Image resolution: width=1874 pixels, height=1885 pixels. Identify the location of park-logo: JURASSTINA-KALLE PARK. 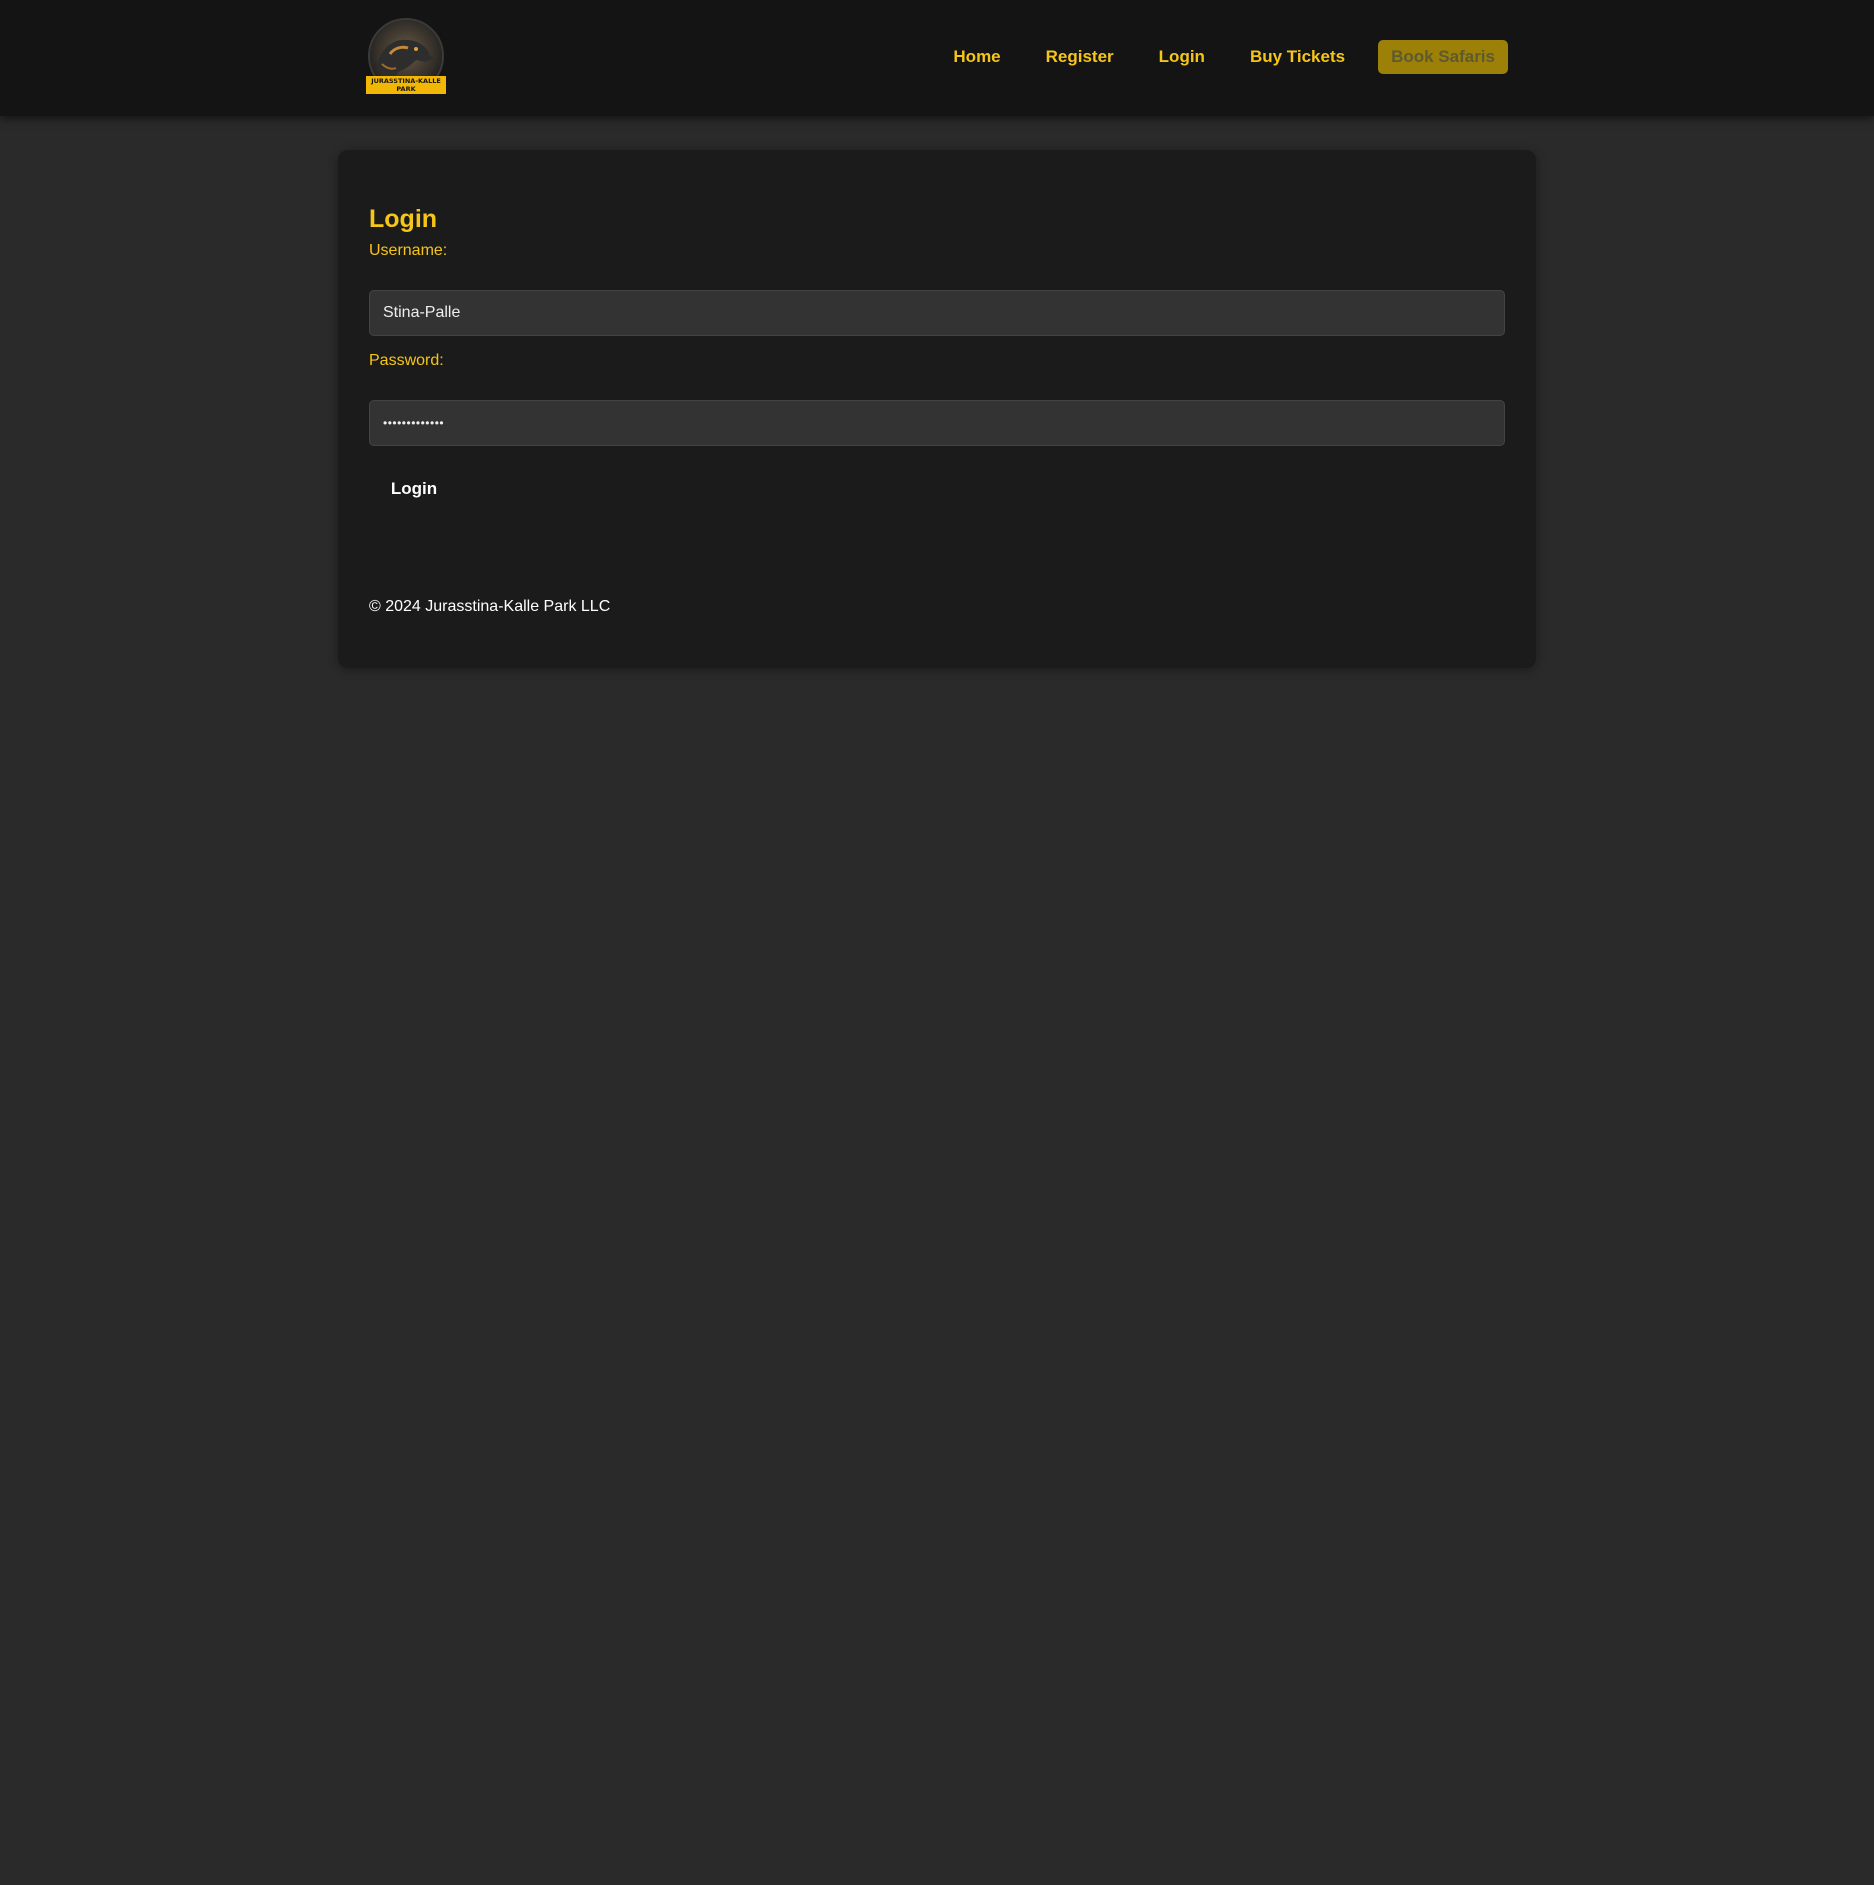
(406, 58).